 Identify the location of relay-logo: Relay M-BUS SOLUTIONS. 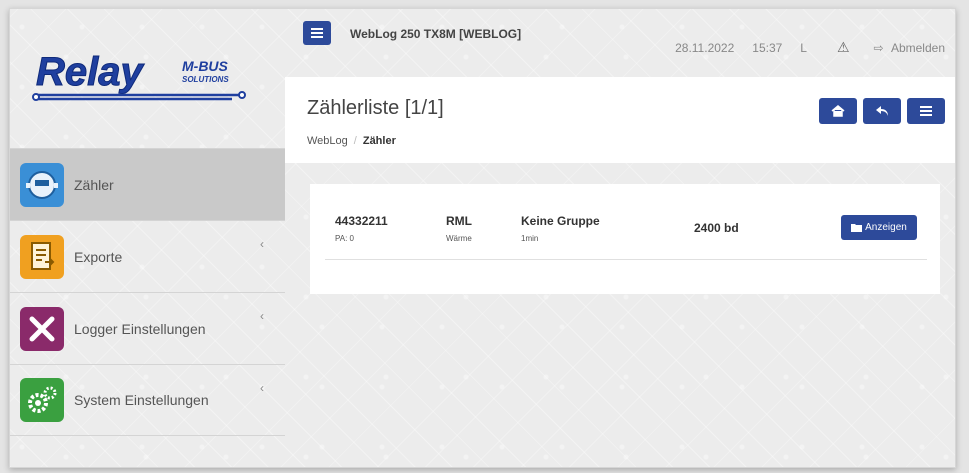
(142, 78).